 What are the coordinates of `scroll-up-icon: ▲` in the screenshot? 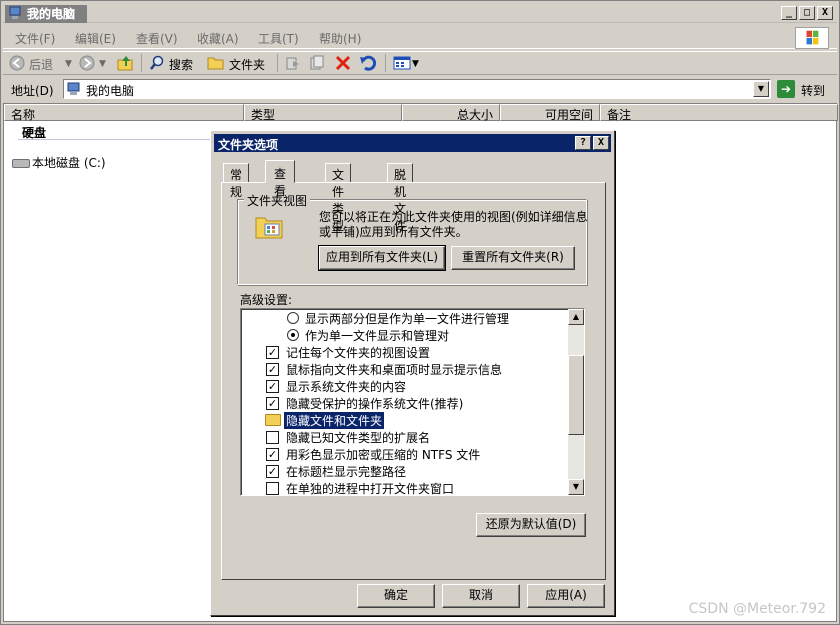 It's located at (576, 317).